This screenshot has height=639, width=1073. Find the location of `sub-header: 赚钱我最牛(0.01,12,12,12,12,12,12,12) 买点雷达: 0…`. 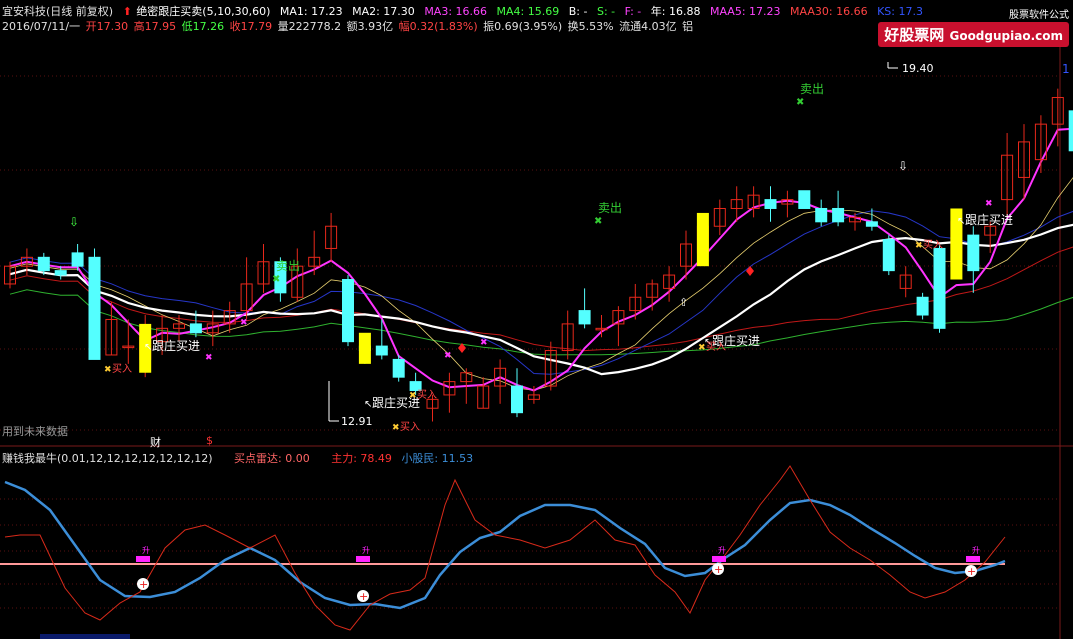

sub-header: 赚钱我最牛(0.01,12,12,12,12,12,12,12) 买点雷达: 0… is located at coordinates (240, 458).